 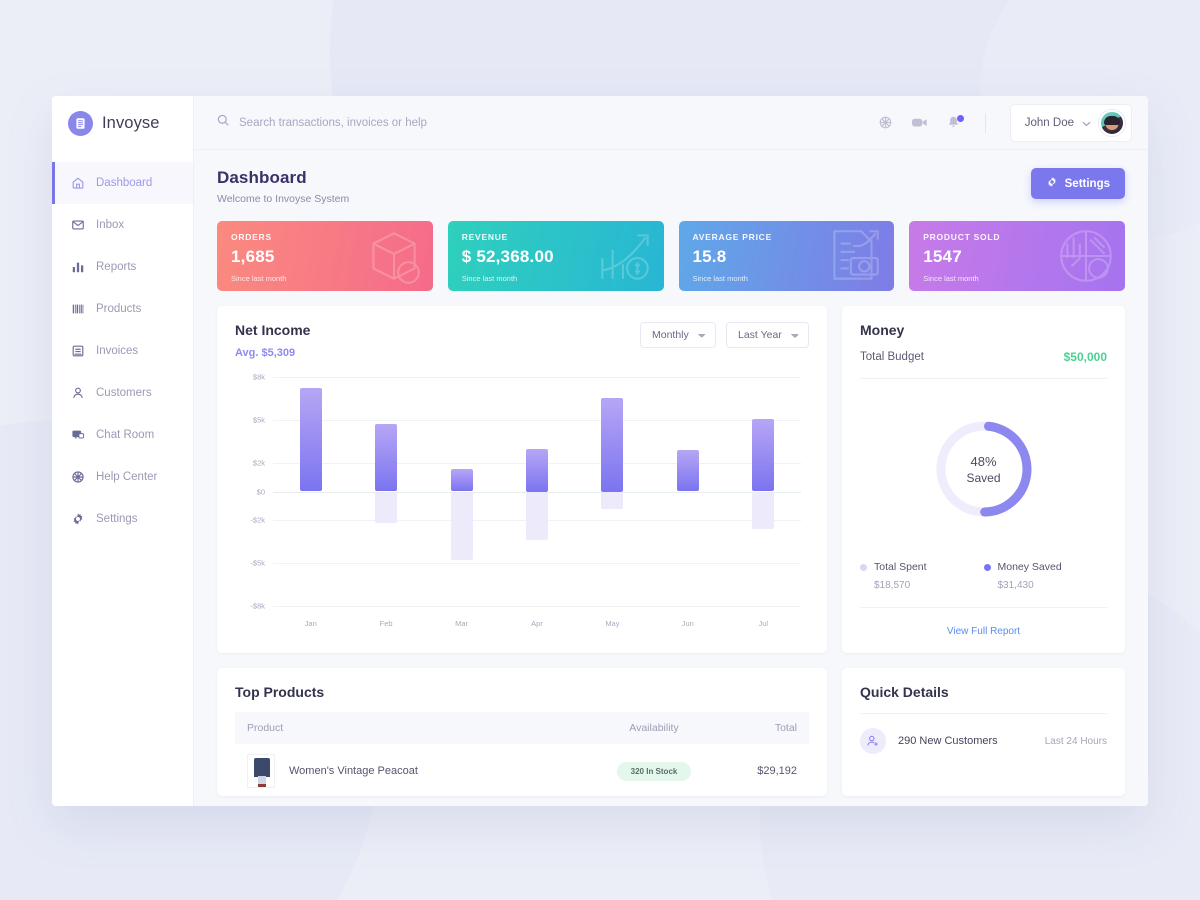 I want to click on bell-icon, so click(x=955, y=122).